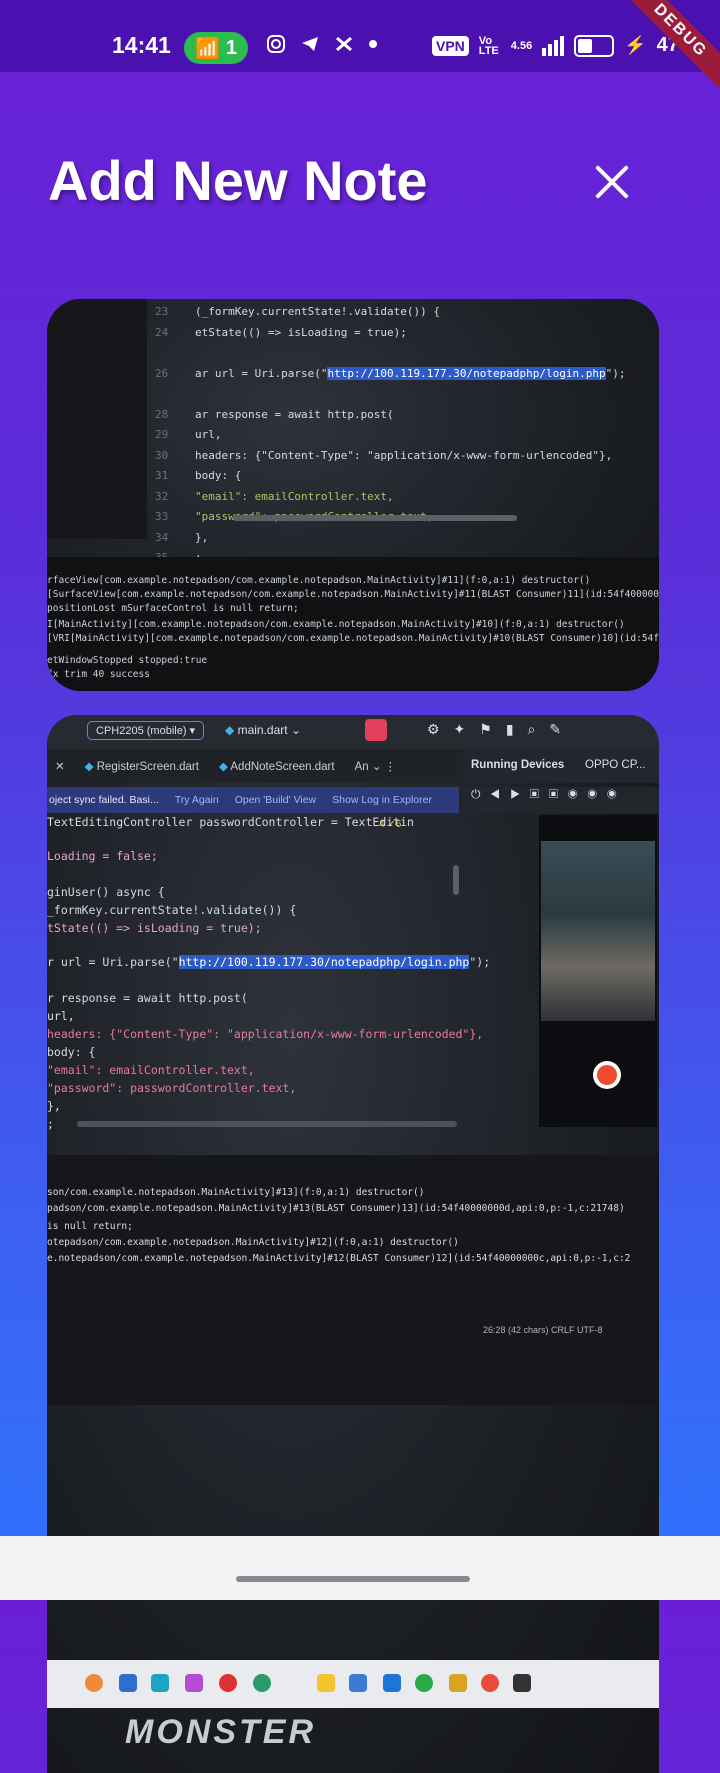 The image size is (720, 1773). What do you see at coordinates (344, 44) in the screenshot?
I see `capcut-icon` at bounding box center [344, 44].